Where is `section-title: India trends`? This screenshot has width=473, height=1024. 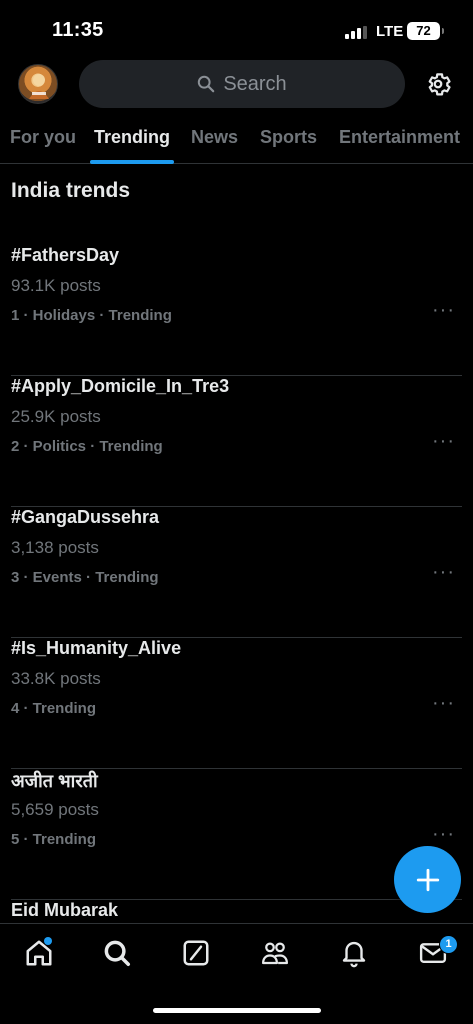
section-title: India trends is located at coordinates (71, 190).